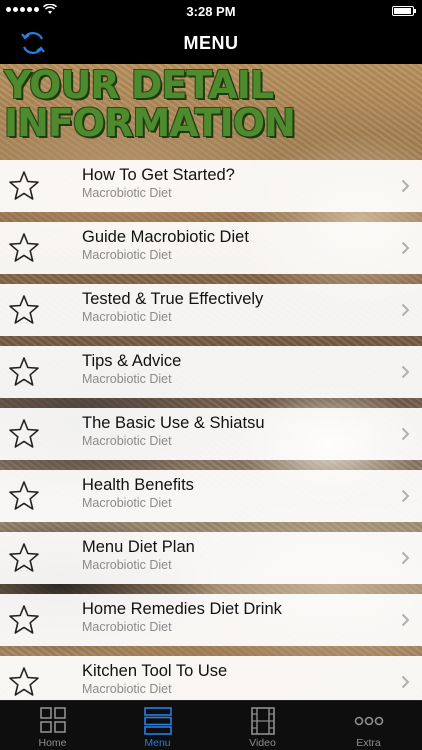  I want to click on tab-label: Menu, so click(157, 743).